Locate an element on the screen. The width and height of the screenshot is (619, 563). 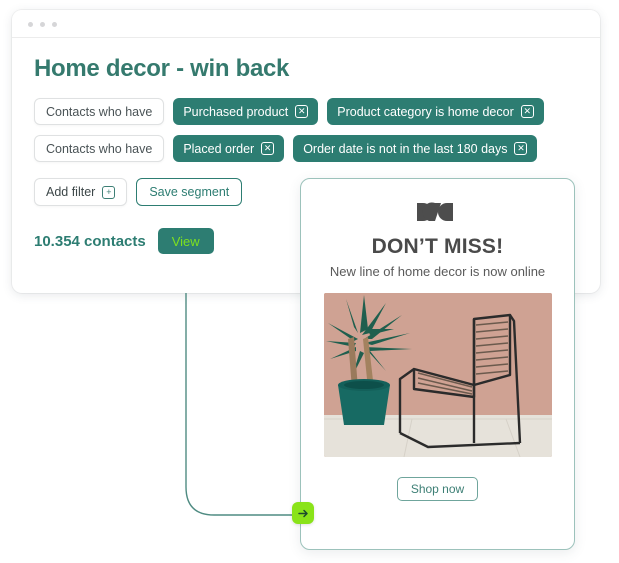
email-hero-image is located at coordinates (437, 375).